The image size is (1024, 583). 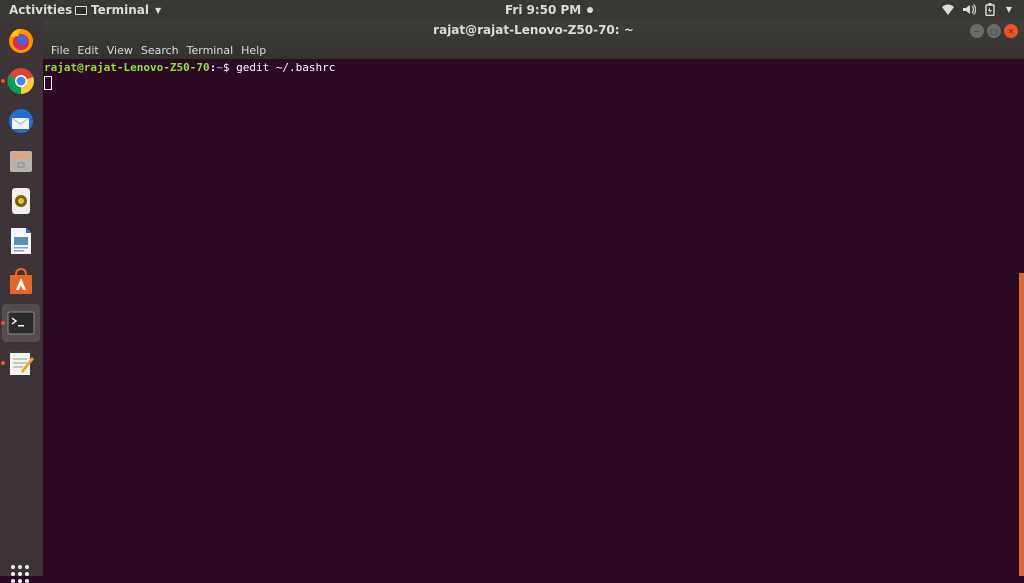 I want to click on prompt-path: ~, so click(x=219, y=67).